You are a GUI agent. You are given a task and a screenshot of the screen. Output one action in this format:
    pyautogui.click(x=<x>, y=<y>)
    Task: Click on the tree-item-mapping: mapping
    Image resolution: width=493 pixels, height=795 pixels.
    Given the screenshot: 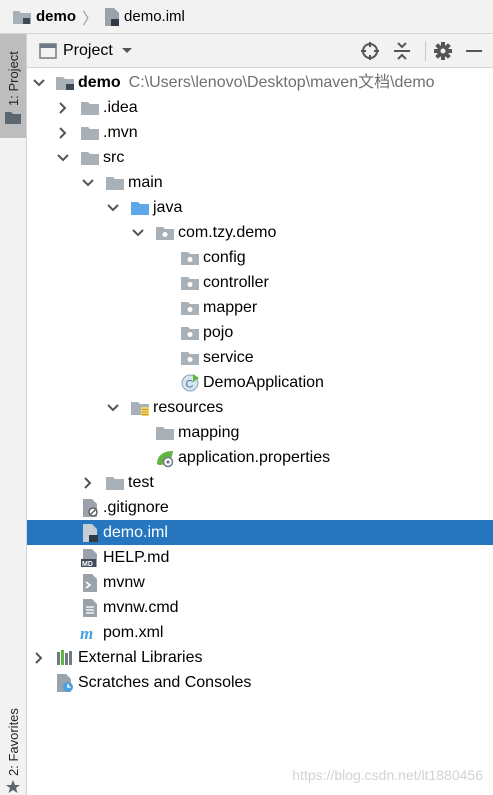 What is the action you would take?
    pyautogui.click(x=260, y=432)
    